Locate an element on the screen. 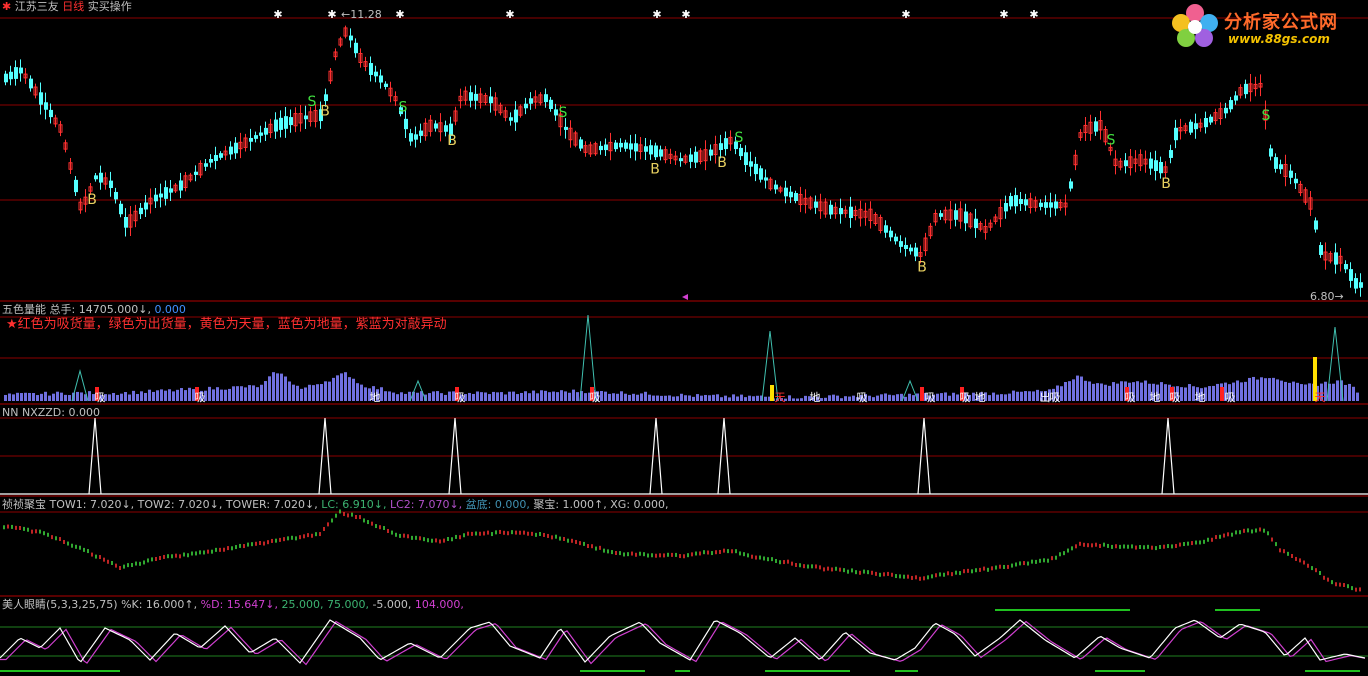 Image resolution: width=1368 pixels, height=676 pixels. nn-panel: NN NXZZD: 0.000 is located at coordinates (684, 452).